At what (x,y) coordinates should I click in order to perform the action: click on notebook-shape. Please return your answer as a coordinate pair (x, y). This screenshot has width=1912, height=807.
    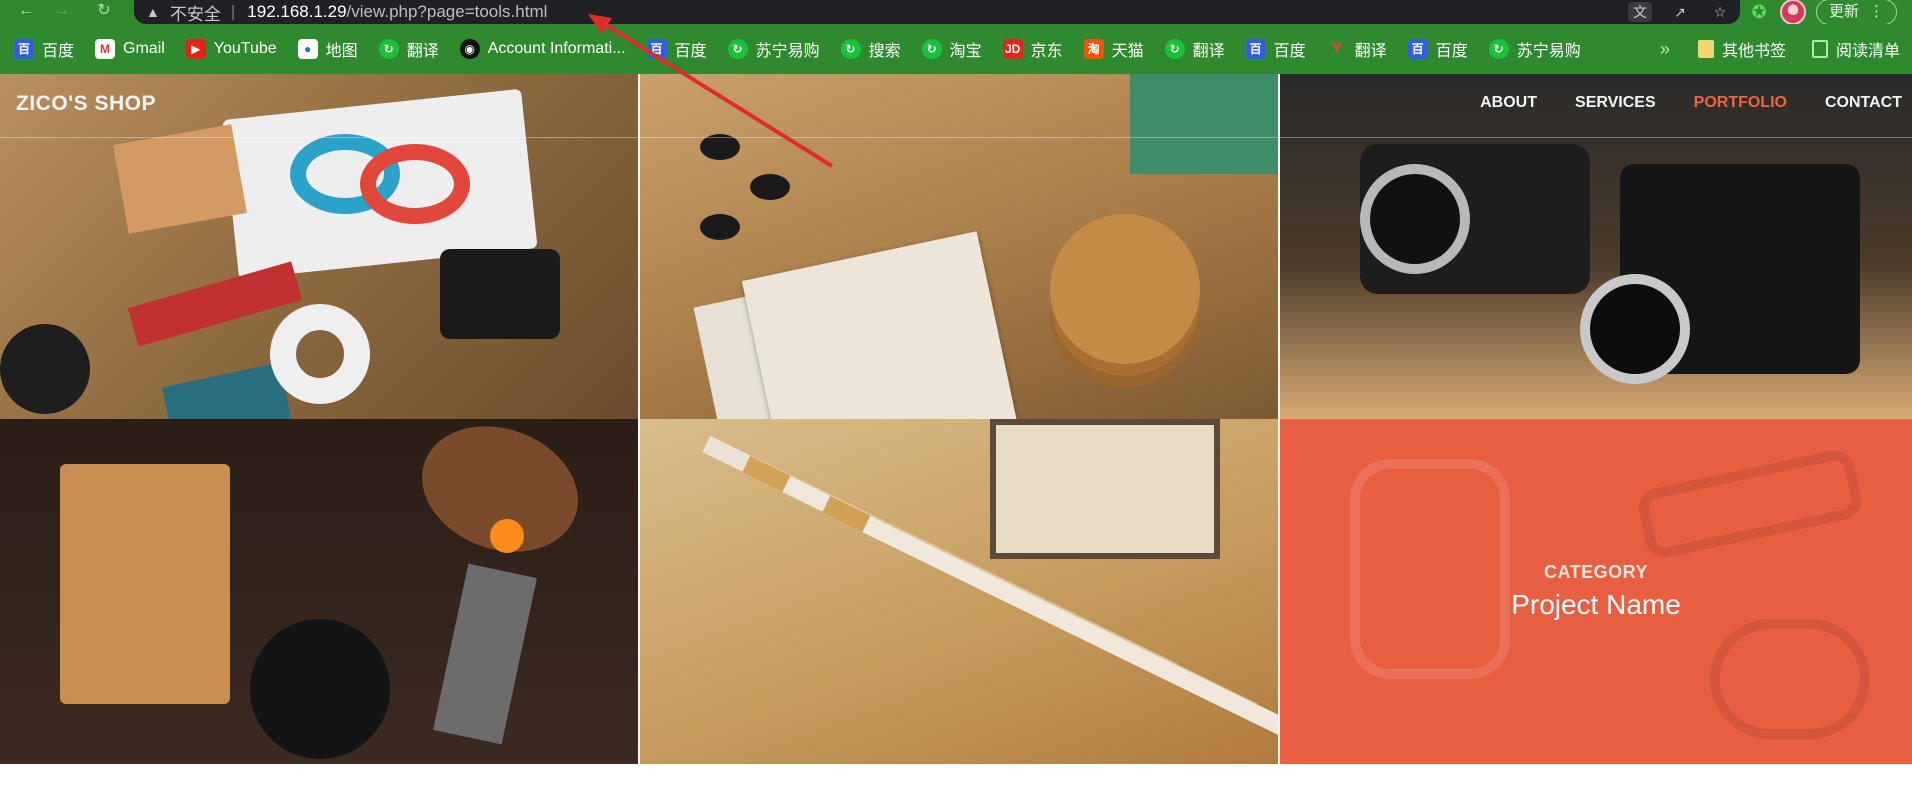
    Looking at the image, I should click on (180, 179).